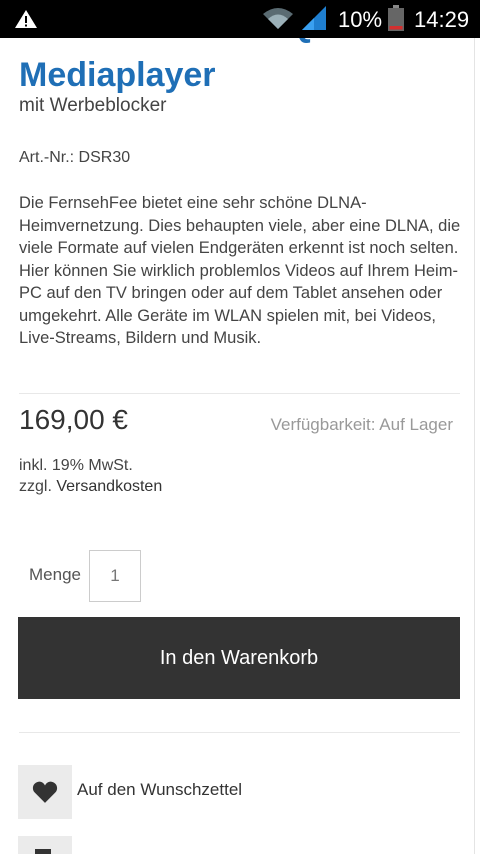 Image resolution: width=480 pixels, height=854 pixels. Describe the element at coordinates (55, 574) in the screenshot. I see `quantity-label: Menge` at that location.